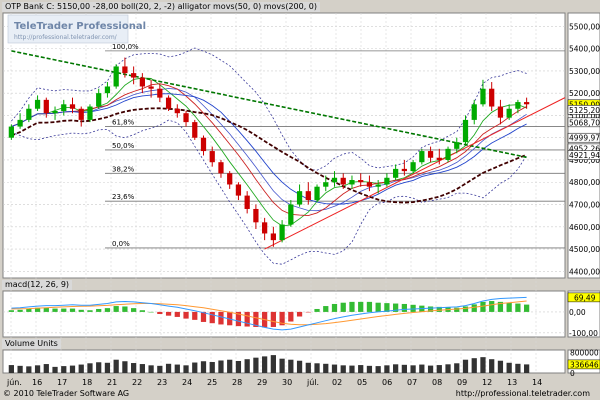  Describe the element at coordinates (137, 382) in the screenshot. I see `x-tick-label: 22` at that location.